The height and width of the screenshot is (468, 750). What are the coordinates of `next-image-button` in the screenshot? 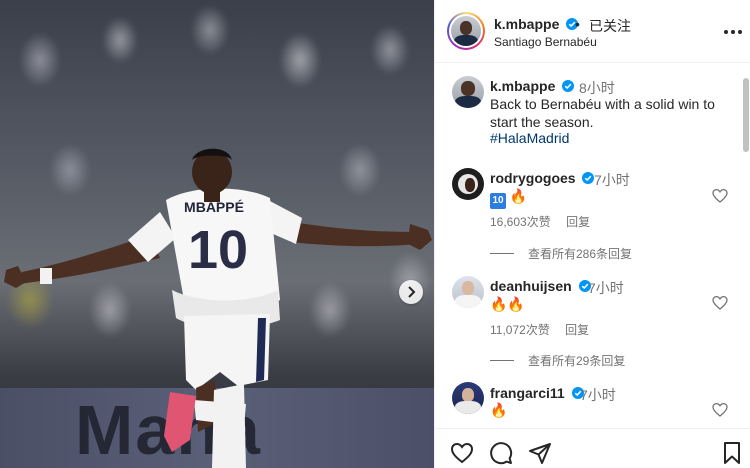 It's located at (411, 292).